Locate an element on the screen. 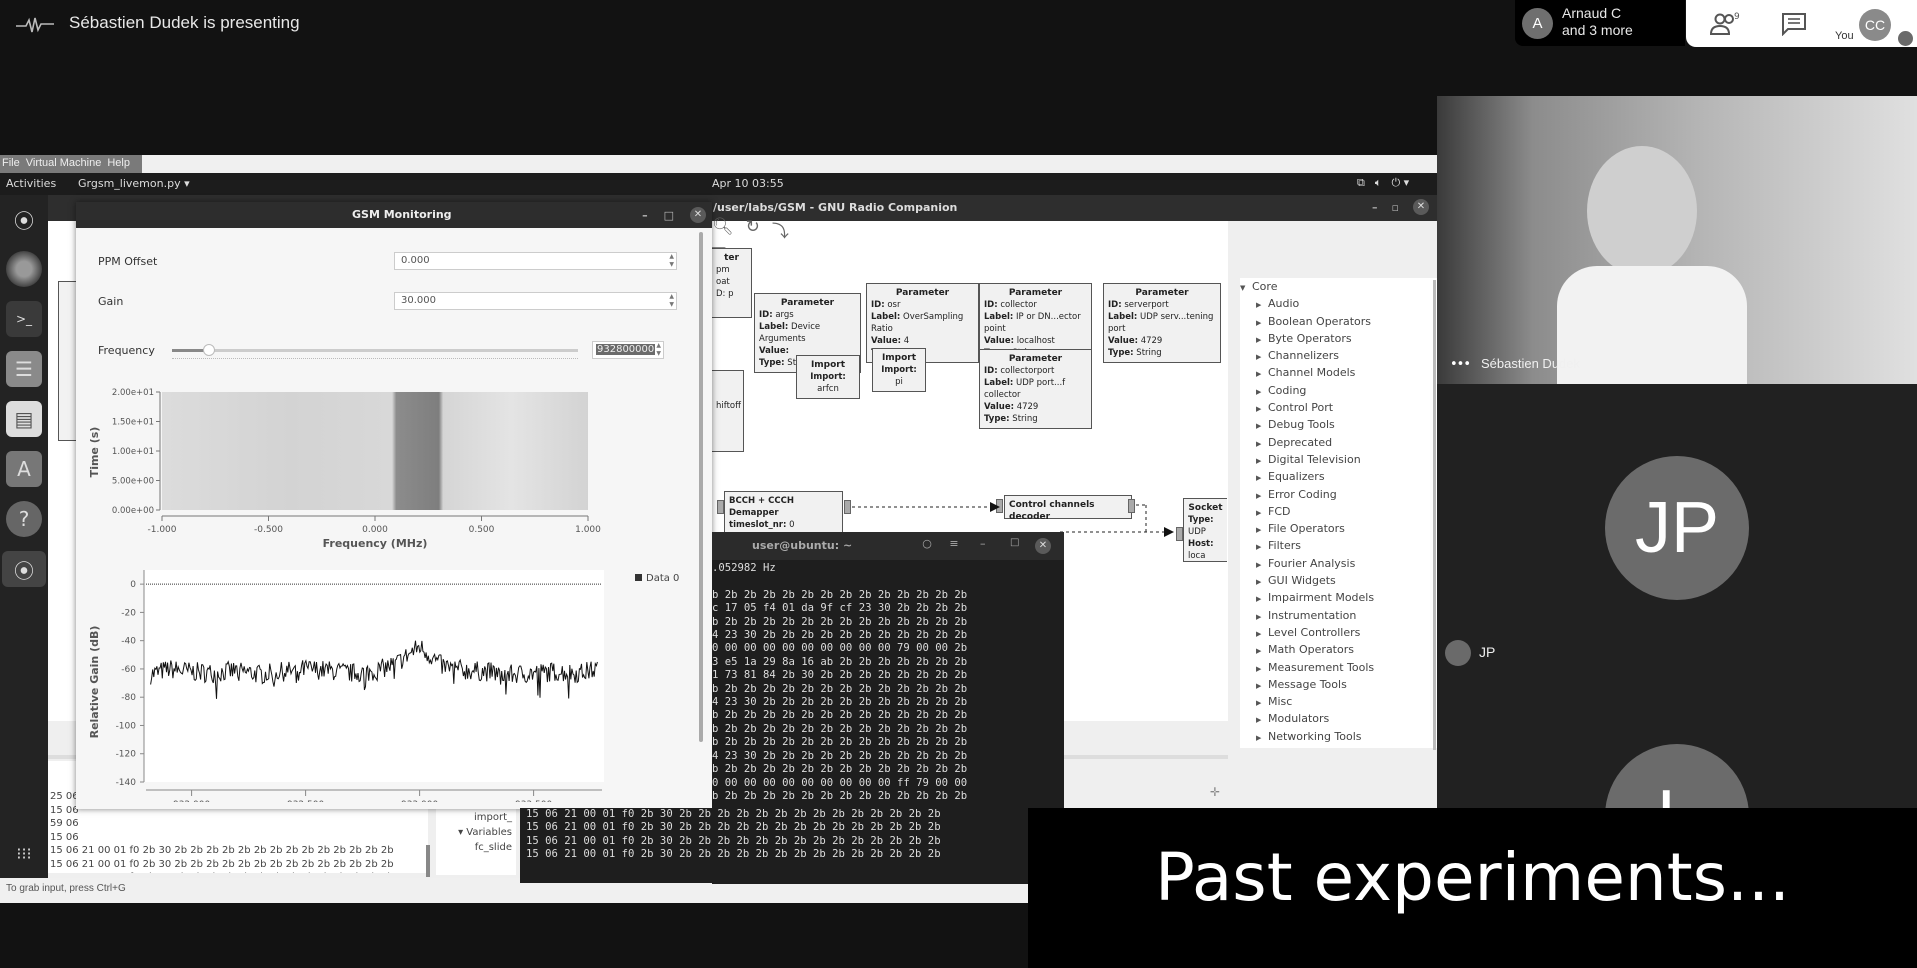 The height and width of the screenshot is (968, 1917). gsm-scrollbar is located at coordinates (701, 487).